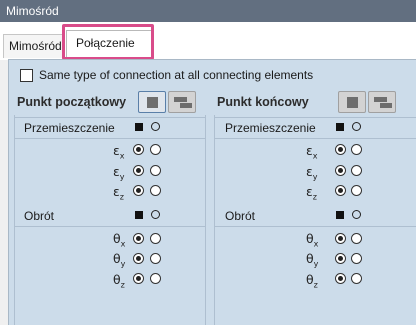 This screenshot has height=325, width=416. What do you see at coordinates (312, 173) in the screenshot?
I see `end-ey-symbol: εy` at bounding box center [312, 173].